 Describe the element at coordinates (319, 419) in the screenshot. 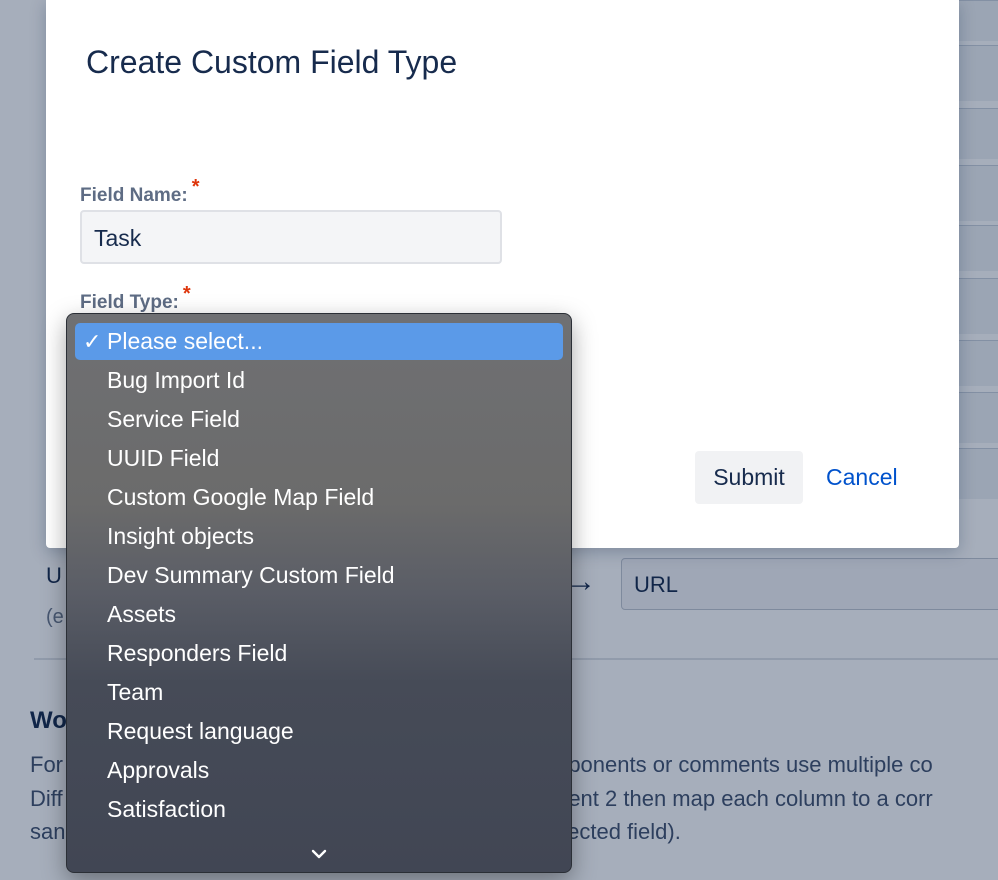

I see `dropdown-option: Service Field` at that location.